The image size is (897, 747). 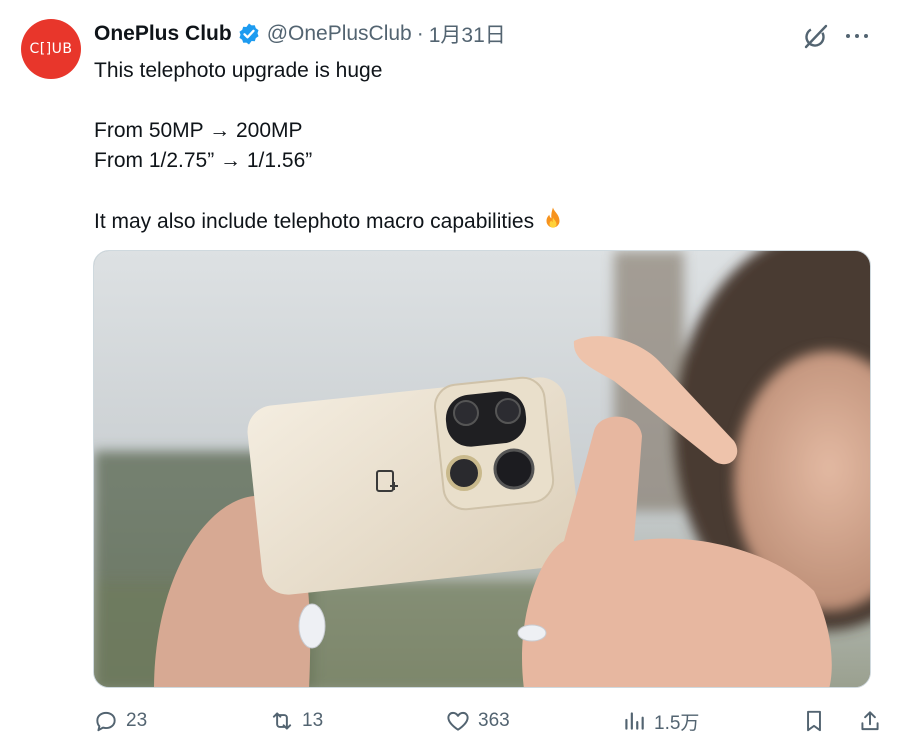 What do you see at coordinates (106, 721) in the screenshot?
I see `reply-icon` at bounding box center [106, 721].